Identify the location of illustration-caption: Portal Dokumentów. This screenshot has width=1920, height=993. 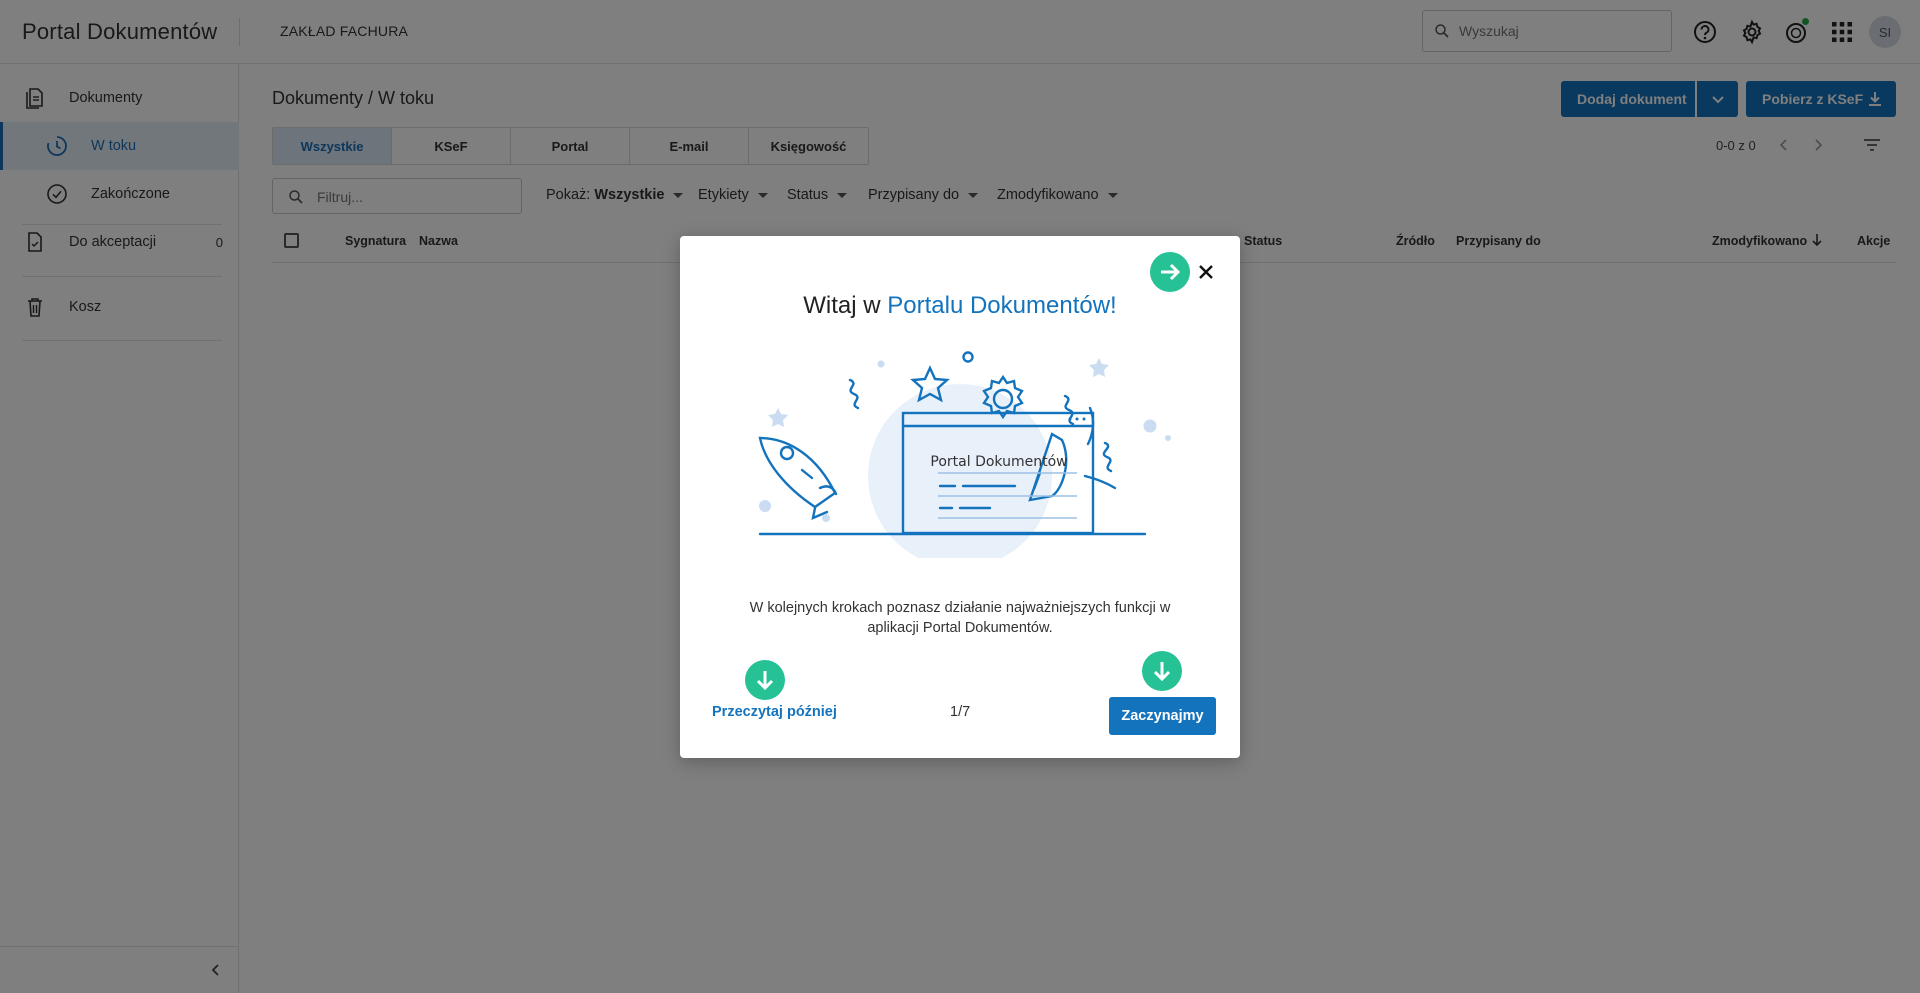
(998, 462).